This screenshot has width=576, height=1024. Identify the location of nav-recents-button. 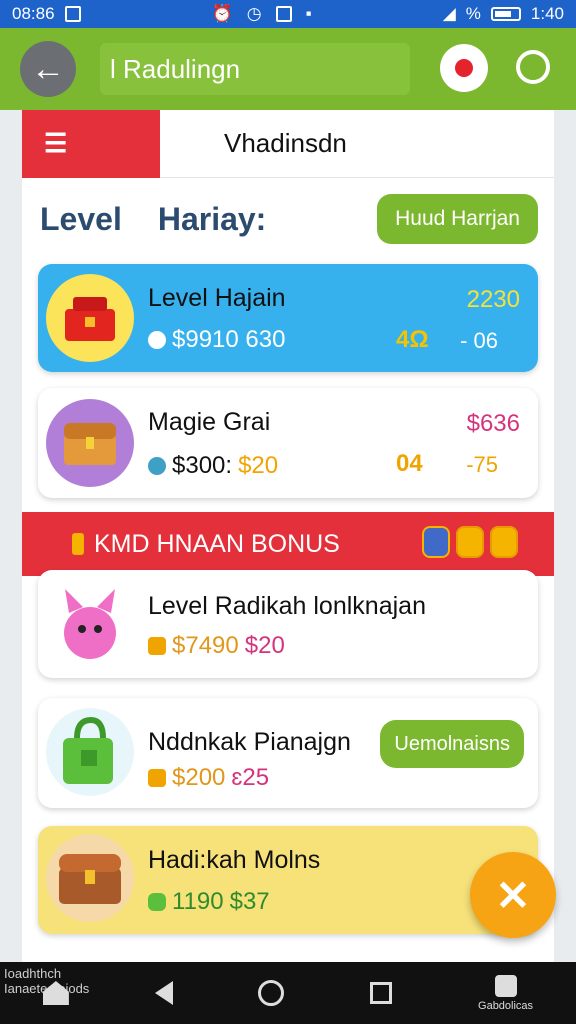
(381, 993).